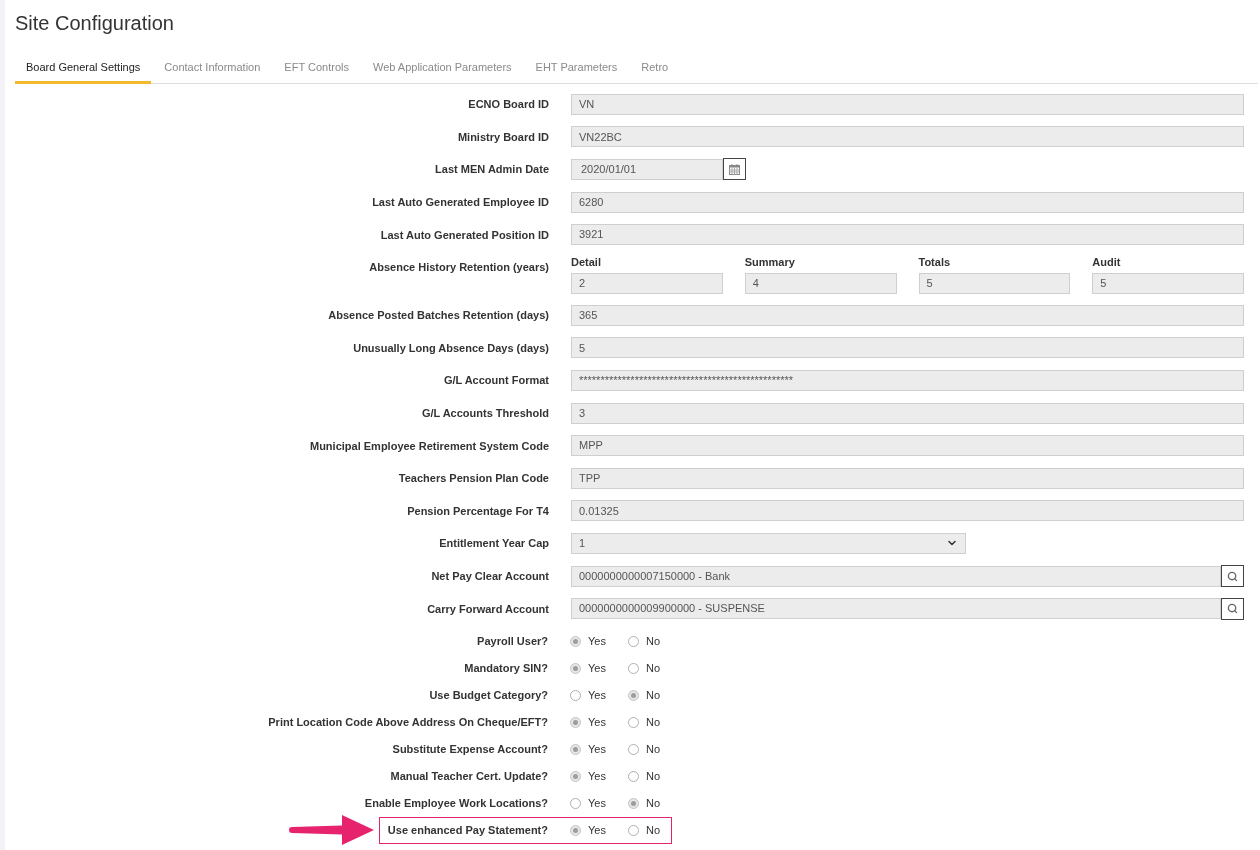 The image size is (1260, 850). I want to click on text-field: 2020/01/01, so click(647, 169).